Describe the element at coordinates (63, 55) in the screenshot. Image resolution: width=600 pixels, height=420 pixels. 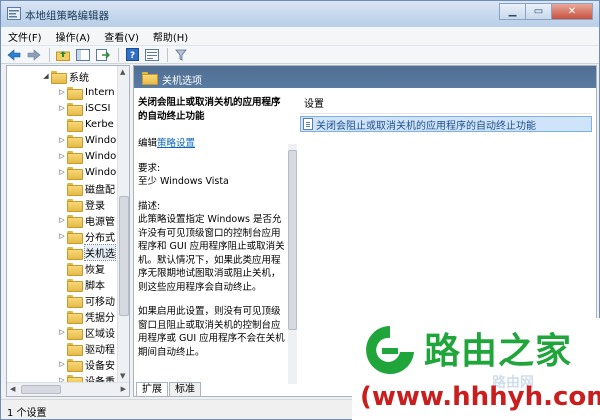
I see `up-folder-button` at that location.